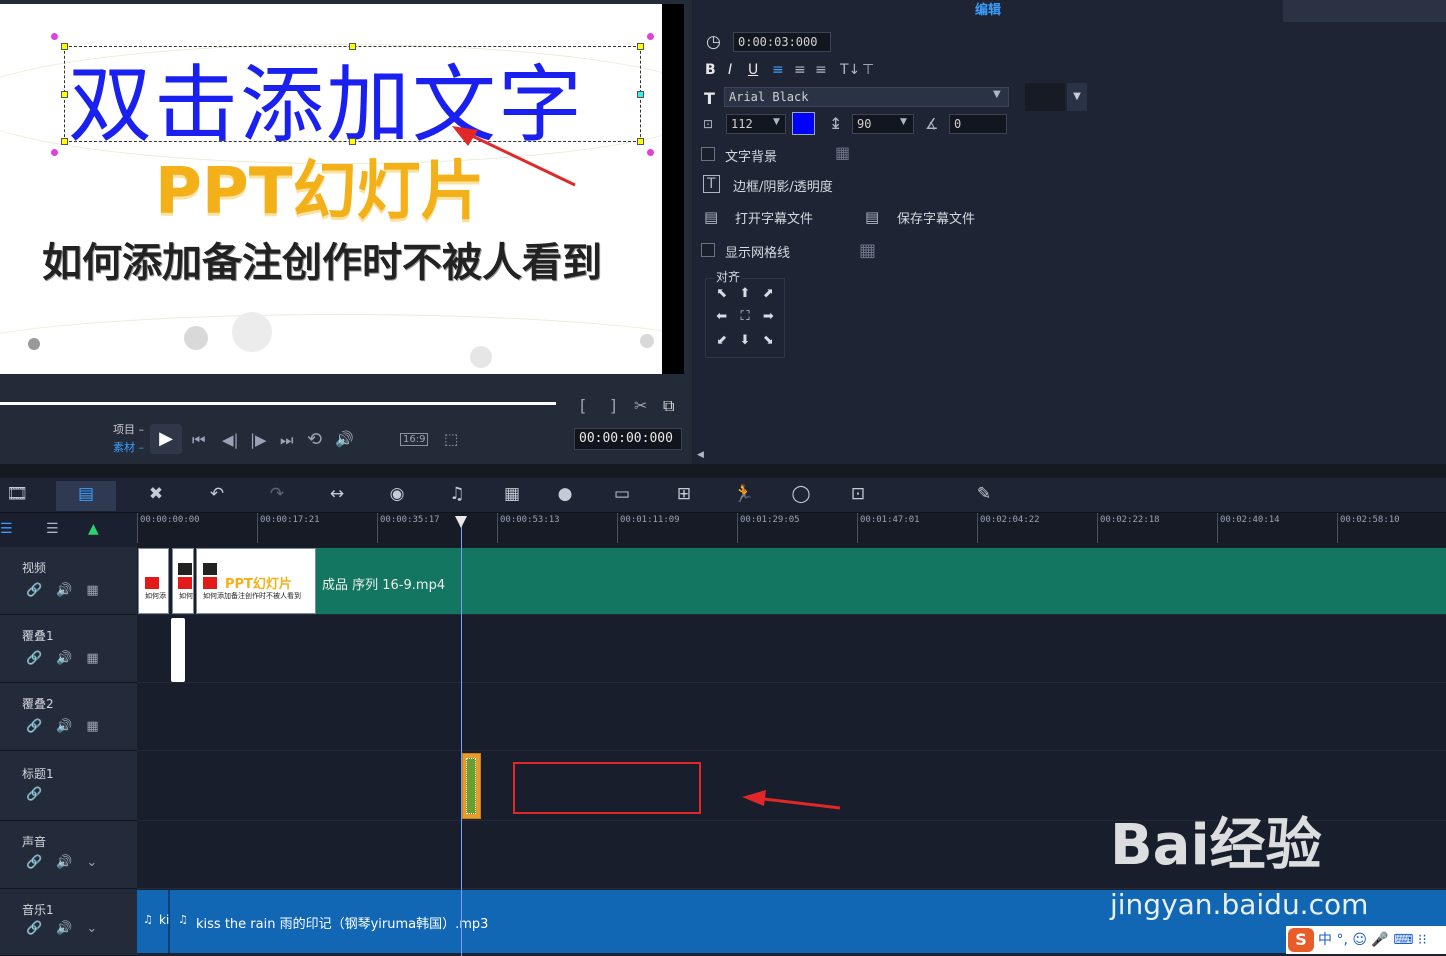  What do you see at coordinates (708, 250) in the screenshot?
I see `show-grid-checkbox` at bounding box center [708, 250].